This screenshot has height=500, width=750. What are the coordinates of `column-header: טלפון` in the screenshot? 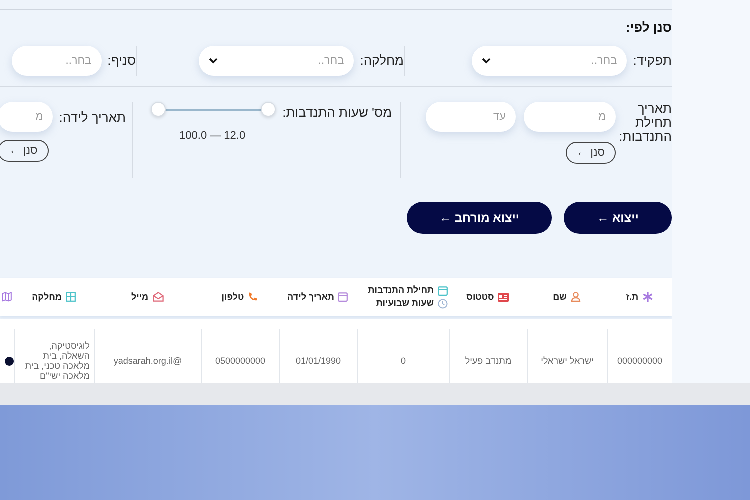 It's located at (233, 297).